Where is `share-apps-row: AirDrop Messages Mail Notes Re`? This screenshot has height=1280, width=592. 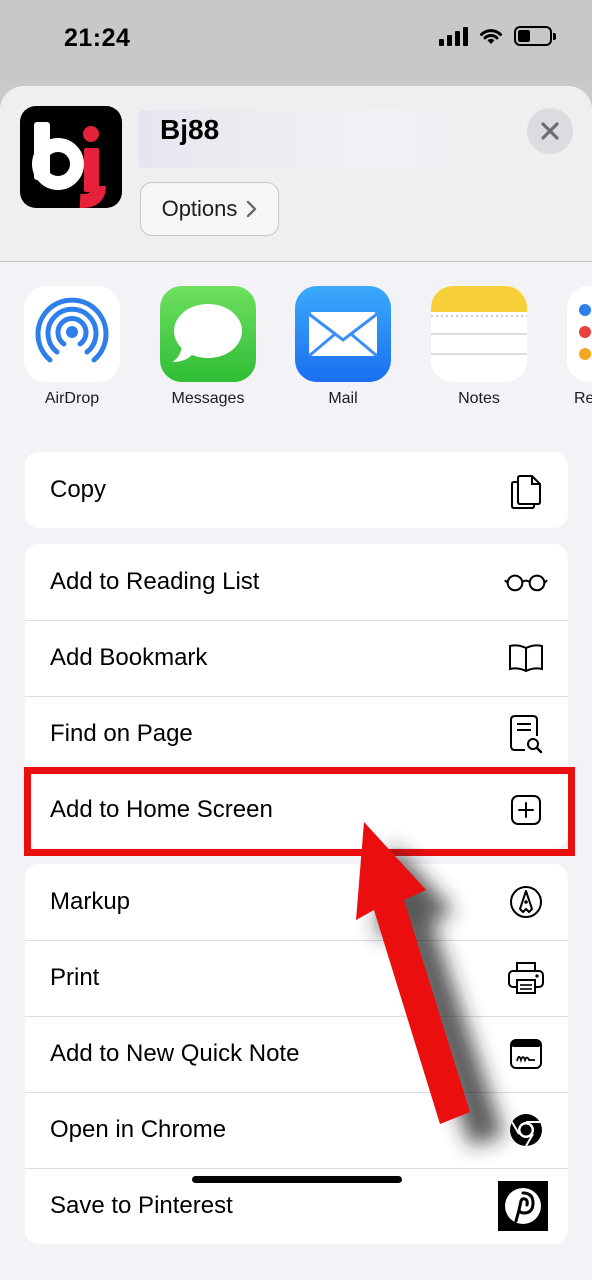
share-apps-row: AirDrop Messages Mail Notes Re is located at coordinates (296, 351).